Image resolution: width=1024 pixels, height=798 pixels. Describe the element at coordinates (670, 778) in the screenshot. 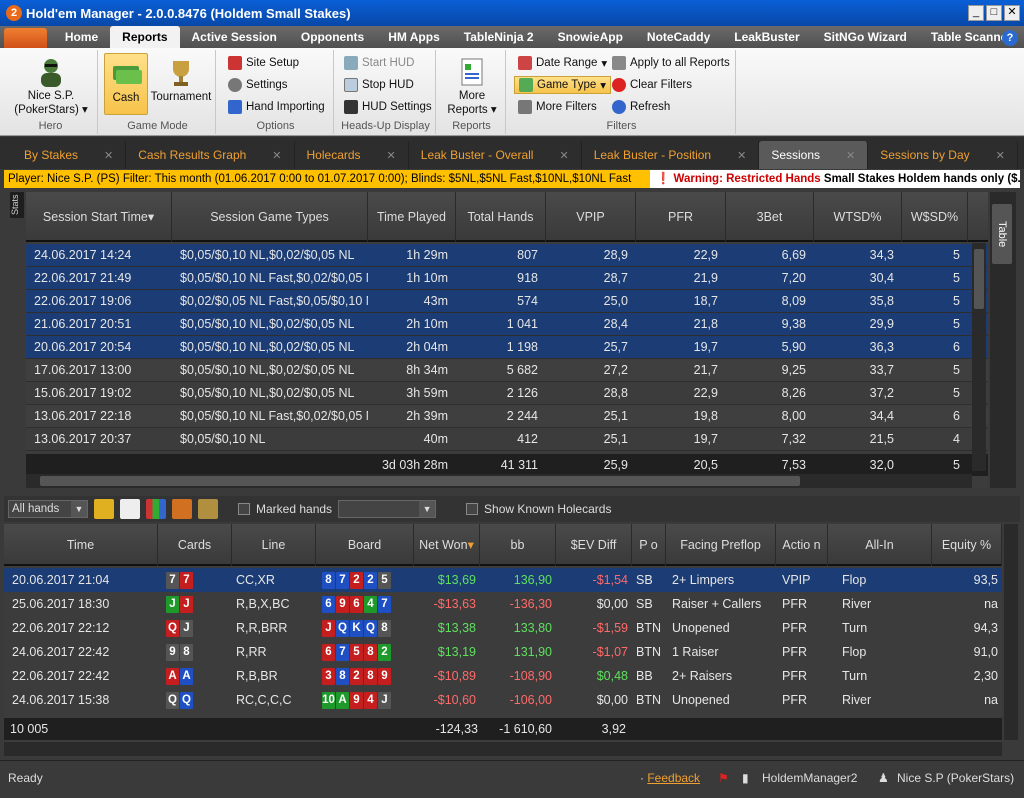

I see `feedback-link: · Feedback` at that location.